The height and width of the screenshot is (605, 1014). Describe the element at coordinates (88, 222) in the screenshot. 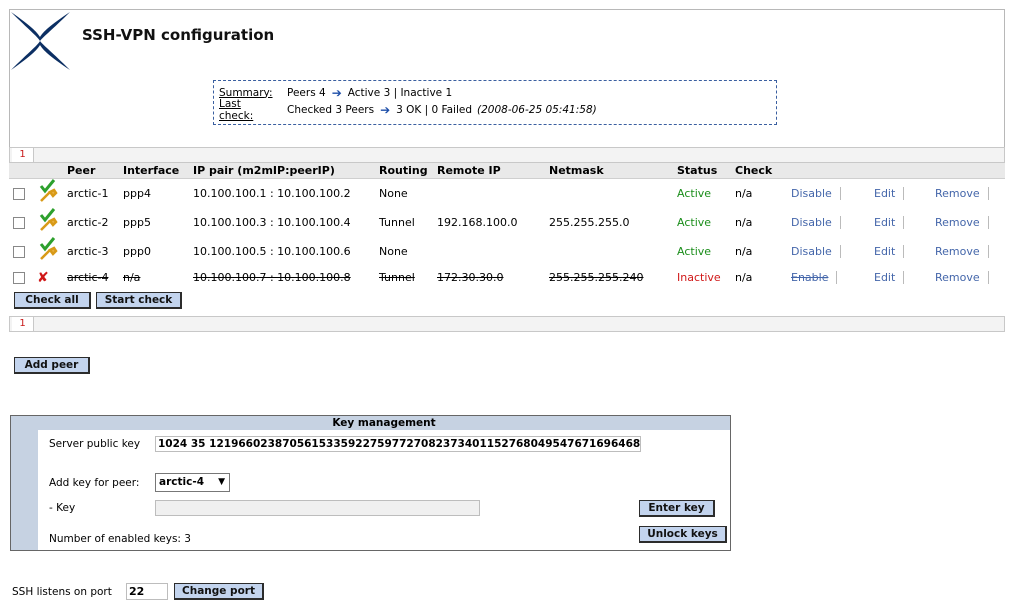

I see `peer-name: arctic-2` at that location.